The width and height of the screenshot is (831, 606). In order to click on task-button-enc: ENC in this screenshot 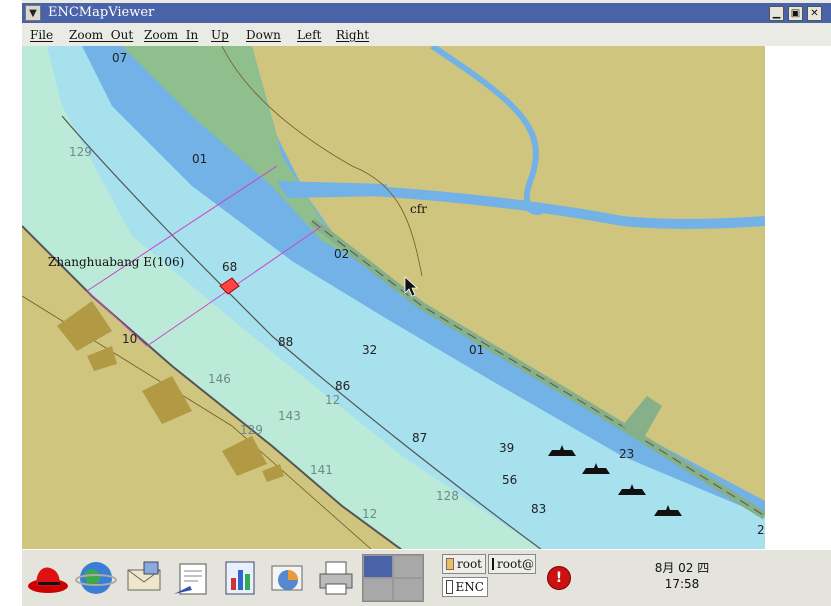, I will do `click(465, 587)`.